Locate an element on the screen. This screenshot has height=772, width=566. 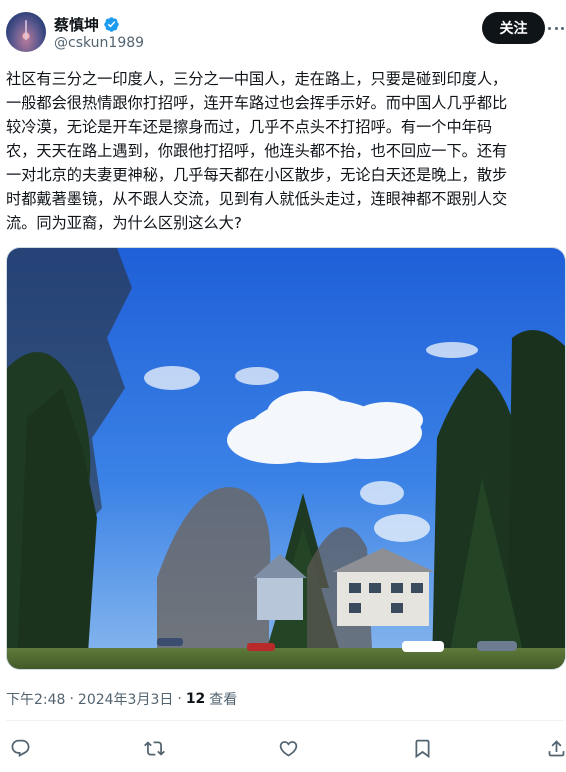
views-label: 查看 is located at coordinates (223, 700).